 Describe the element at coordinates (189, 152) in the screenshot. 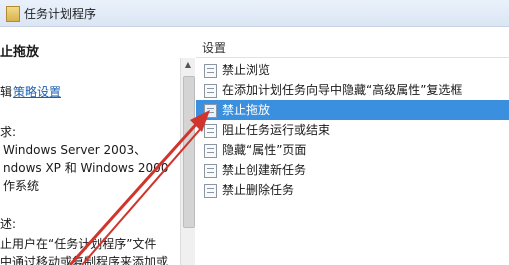

I see `scrollbar-thumb` at that location.